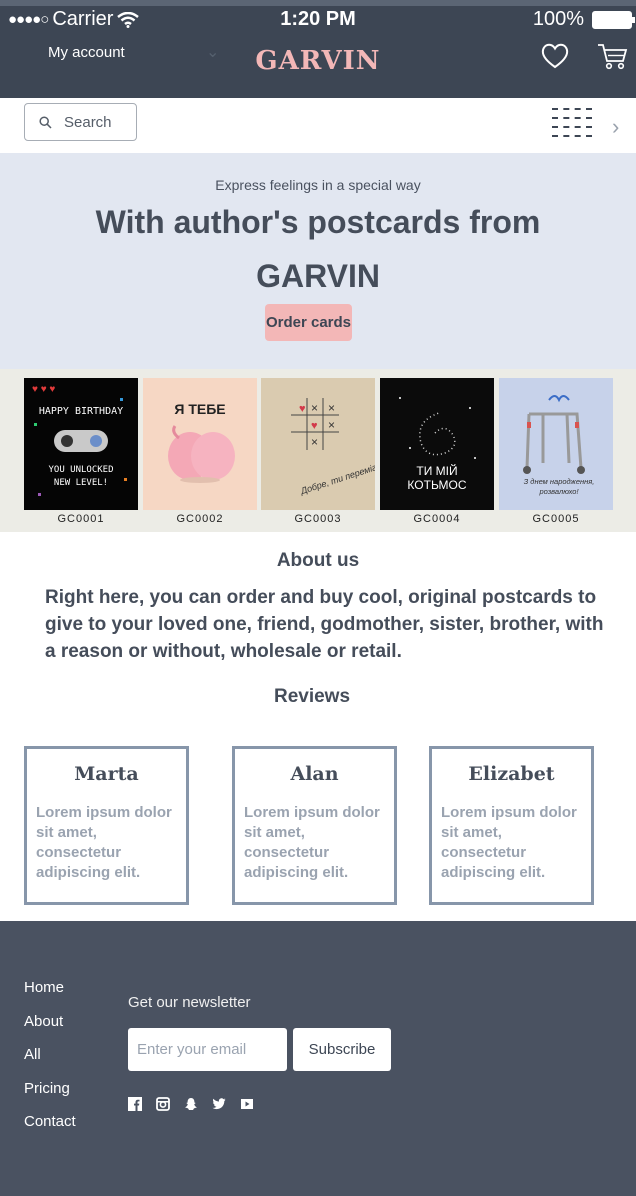 The width and height of the screenshot is (636, 1196). What do you see at coordinates (200, 444) in the screenshot?
I see `postcard-image: Я ТЕБЕ` at bounding box center [200, 444].